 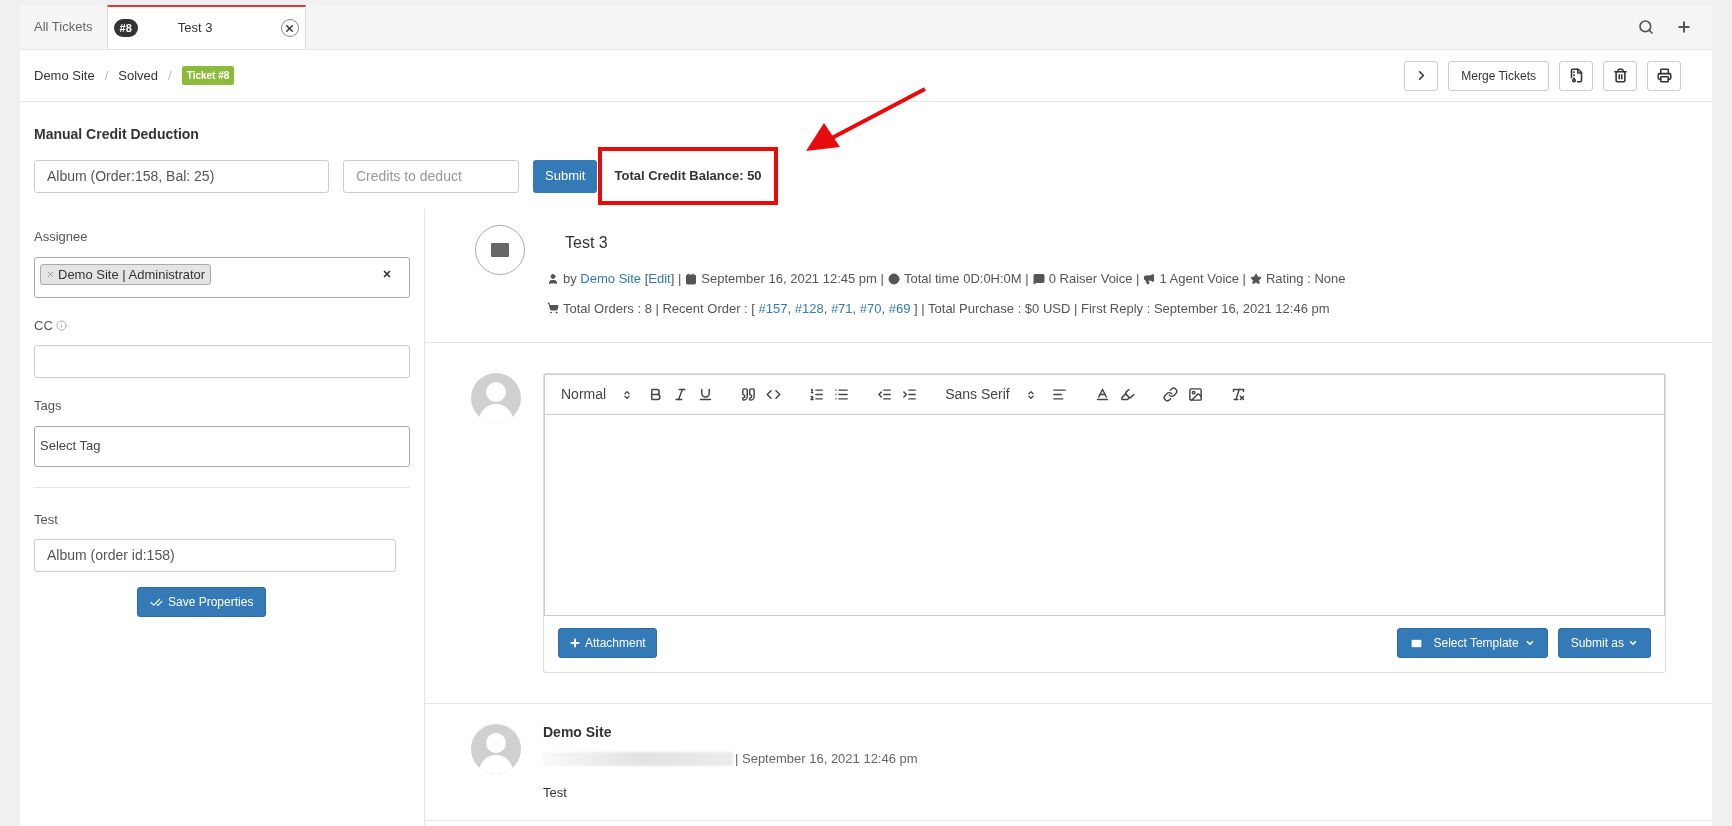 What do you see at coordinates (46, 519) in the screenshot?
I see `field-label: Test` at bounding box center [46, 519].